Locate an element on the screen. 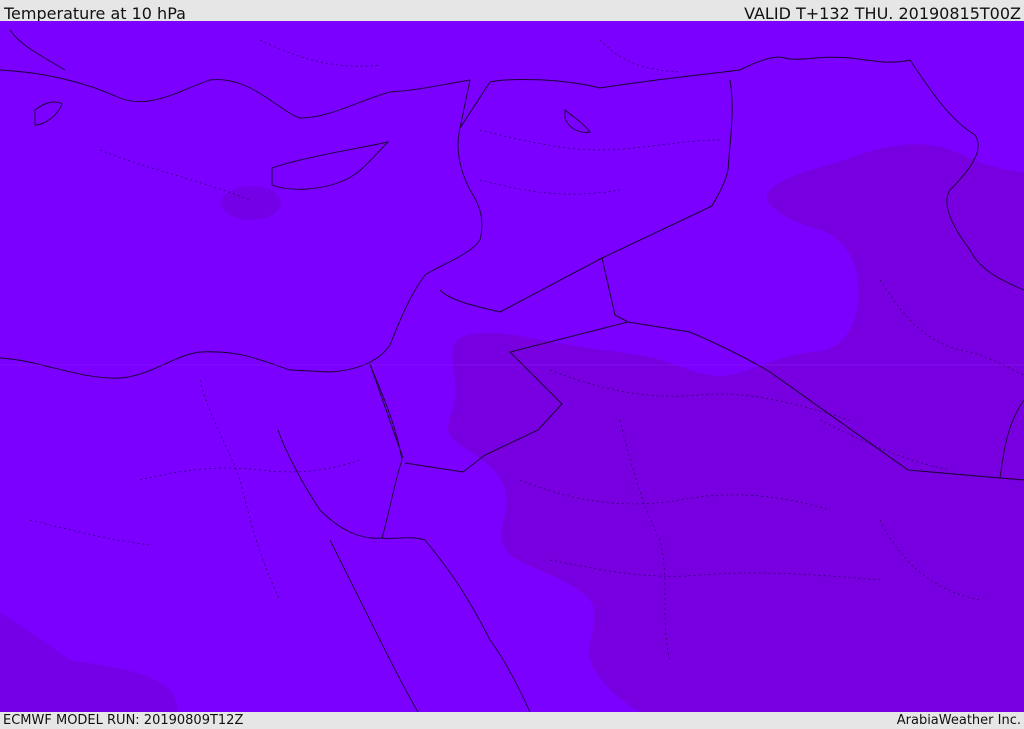 Image resolution: width=1024 pixels, height=729 pixels. model-run-label: ECMWF MODEL RUN: 20190809T12Z is located at coordinates (123, 720).